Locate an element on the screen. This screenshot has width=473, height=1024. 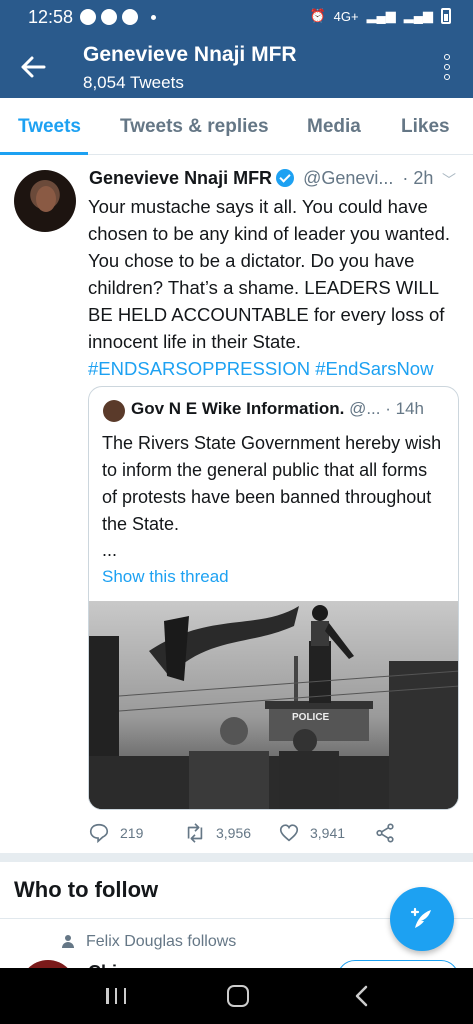
retweet-icon is located at coordinates (195, 833).